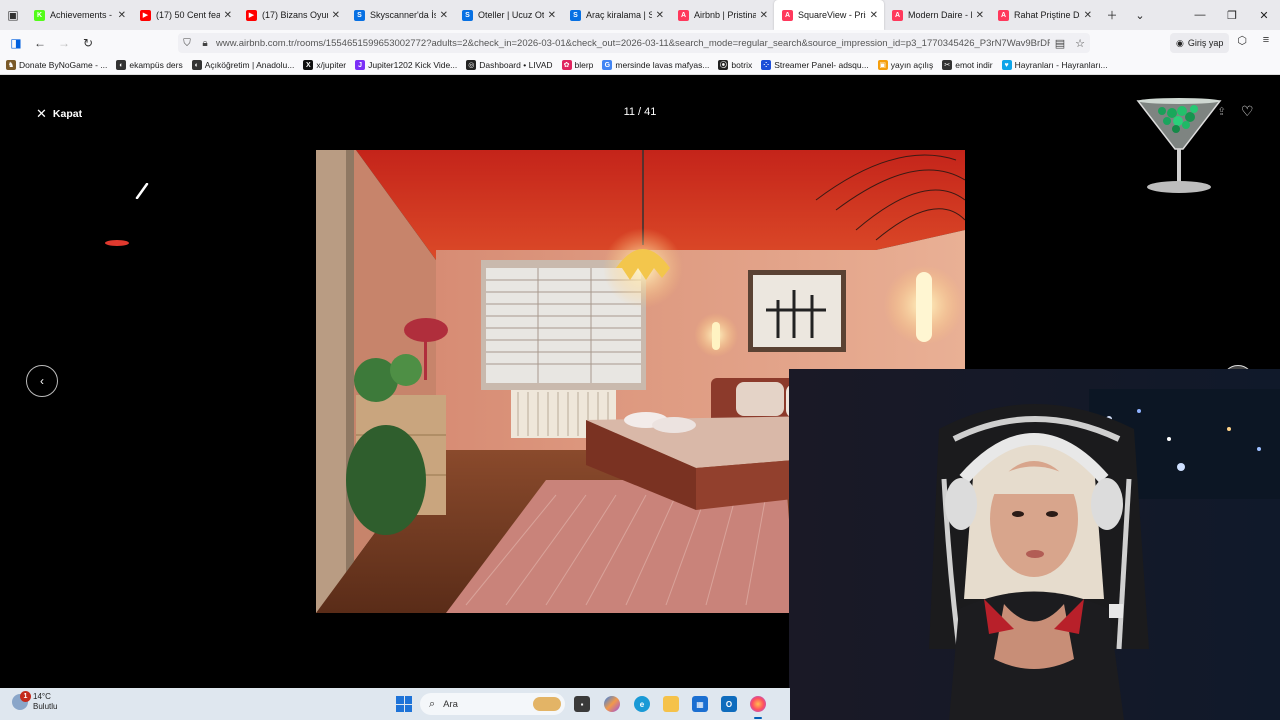  Describe the element at coordinates (832, 15) in the screenshot. I see `tab-label: SquareView - Prişti` at that location.